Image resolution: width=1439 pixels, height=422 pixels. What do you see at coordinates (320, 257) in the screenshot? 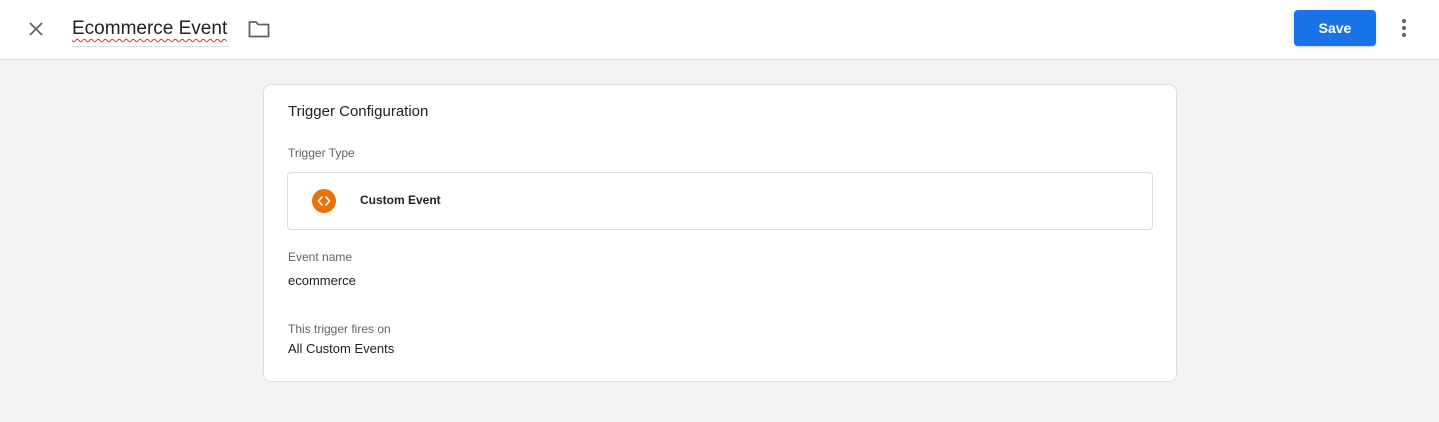
I see `event-name-label: Event name` at bounding box center [320, 257].